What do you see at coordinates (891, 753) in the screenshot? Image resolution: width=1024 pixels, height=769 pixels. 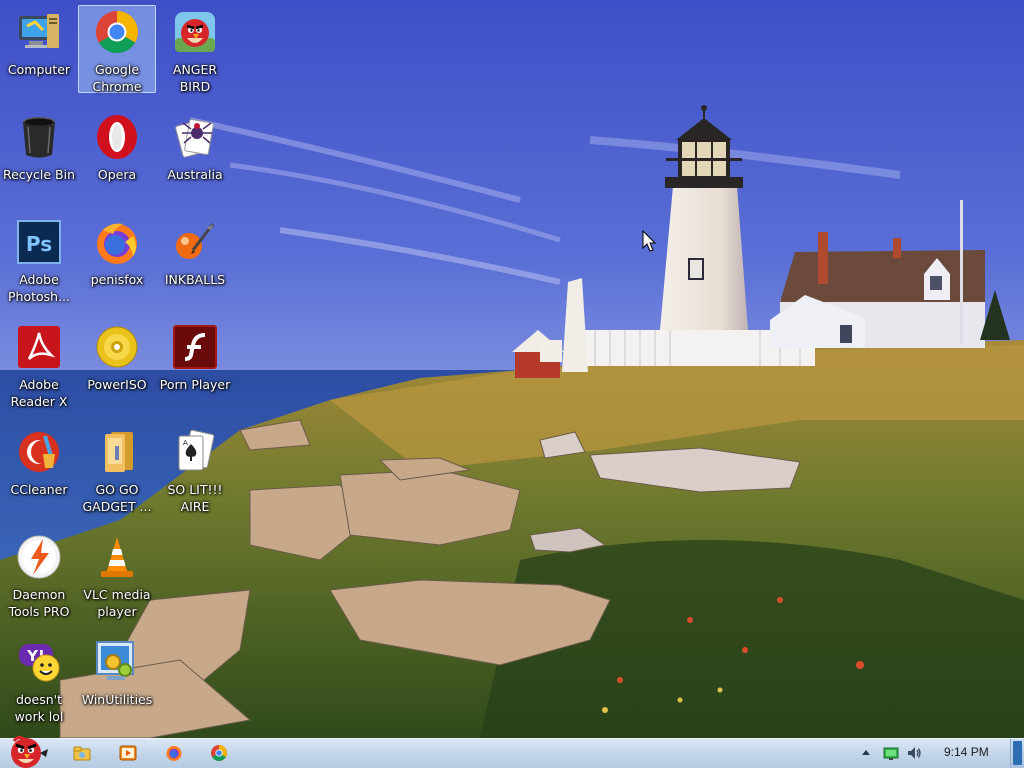 I see `network-icon` at bounding box center [891, 753].